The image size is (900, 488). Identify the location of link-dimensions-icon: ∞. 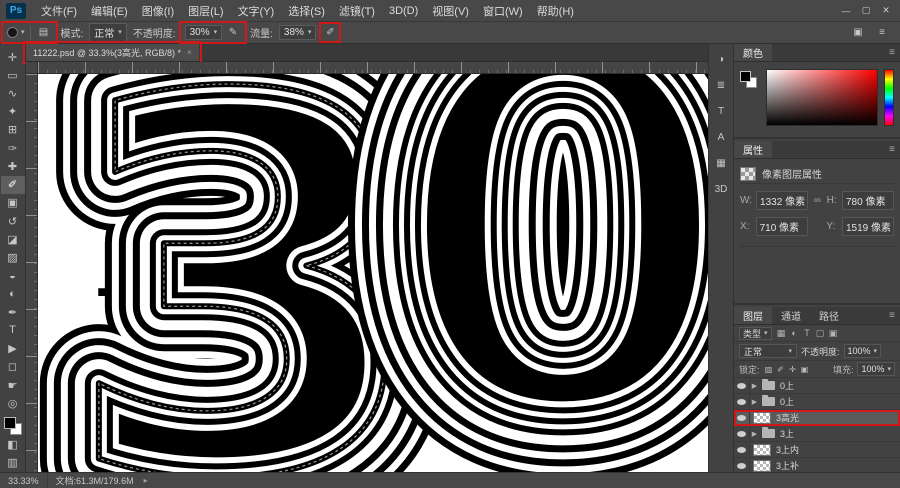
(817, 200).